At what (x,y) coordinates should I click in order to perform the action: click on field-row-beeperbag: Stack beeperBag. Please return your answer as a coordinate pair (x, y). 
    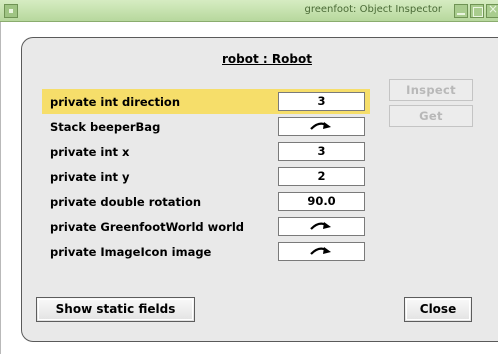
    Looking at the image, I should click on (206, 126).